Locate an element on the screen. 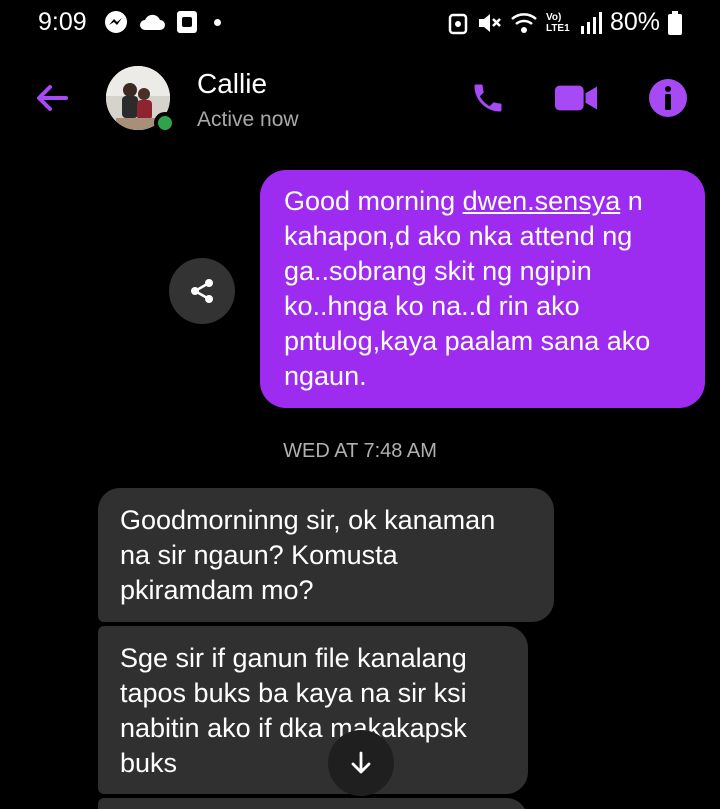 This screenshot has width=720, height=809. back-arrow-icon is located at coordinates (52, 98).